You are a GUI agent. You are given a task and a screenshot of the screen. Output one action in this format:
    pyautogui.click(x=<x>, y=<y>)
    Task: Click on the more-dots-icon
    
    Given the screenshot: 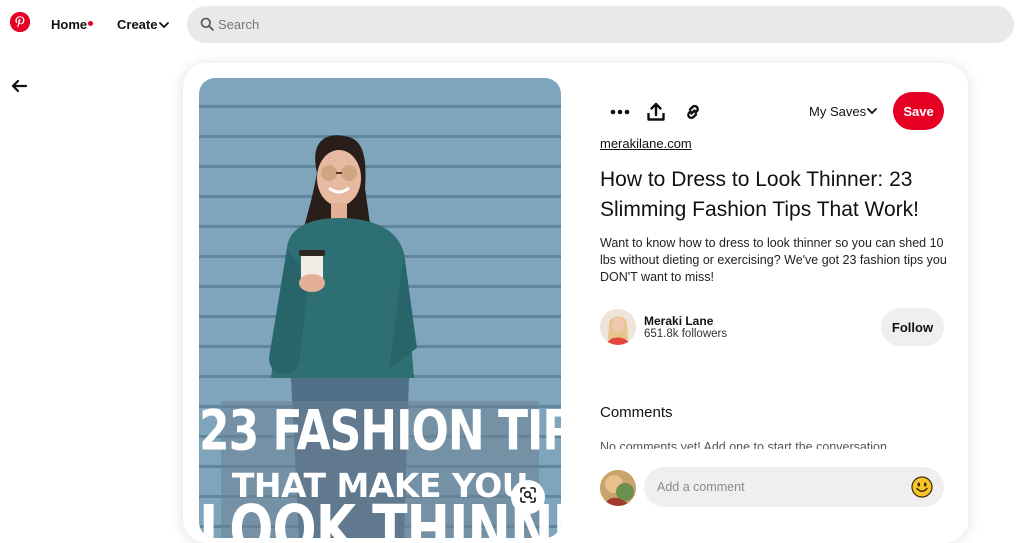 What is the action you would take?
    pyautogui.click(x=620, y=112)
    